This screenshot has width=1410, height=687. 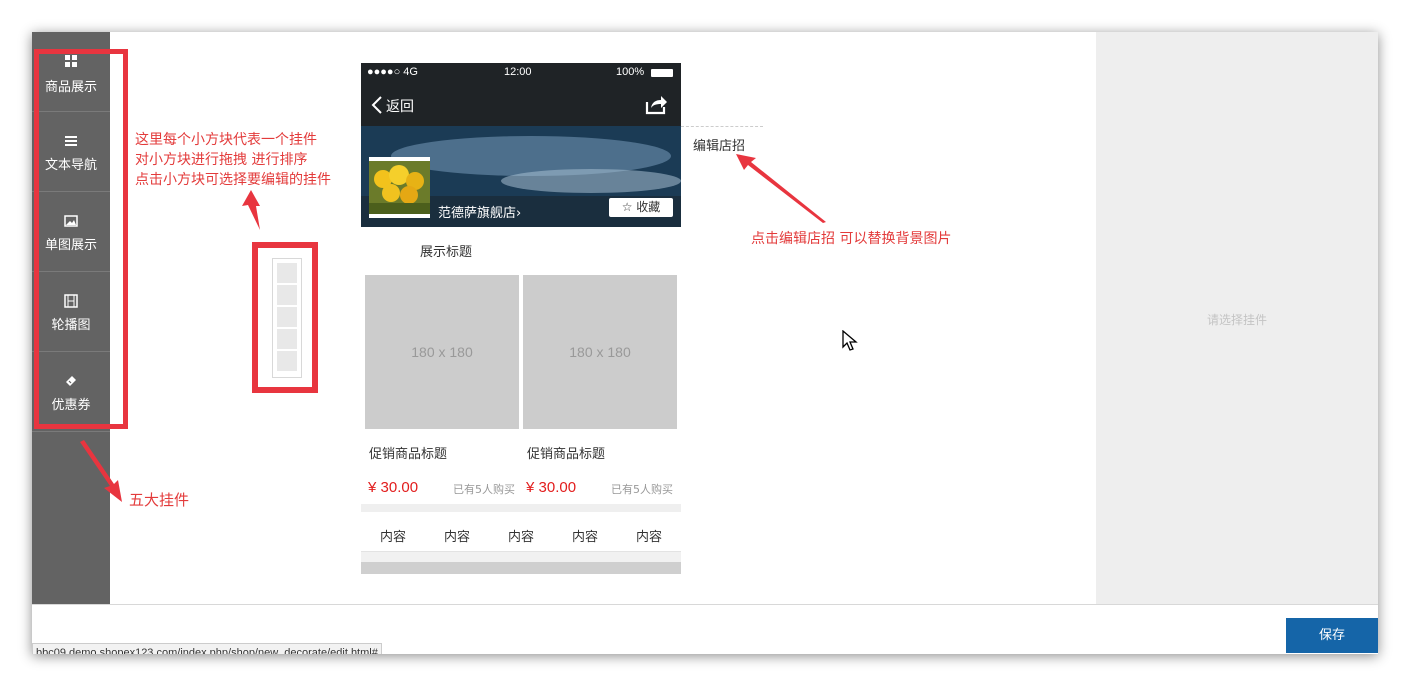 I want to click on phone-nav-bar: 返回, so click(x=521, y=104).